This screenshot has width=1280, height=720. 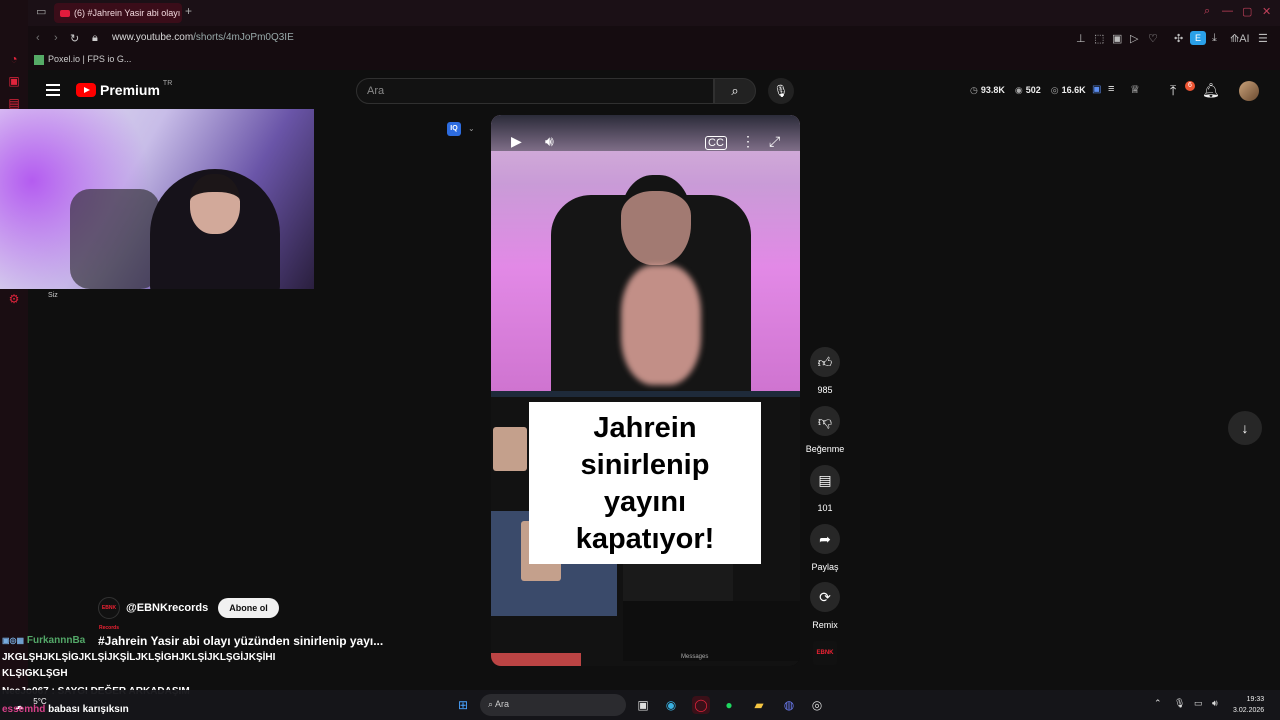 I want to click on minimize-icon: —, so click(x=1227, y=11).